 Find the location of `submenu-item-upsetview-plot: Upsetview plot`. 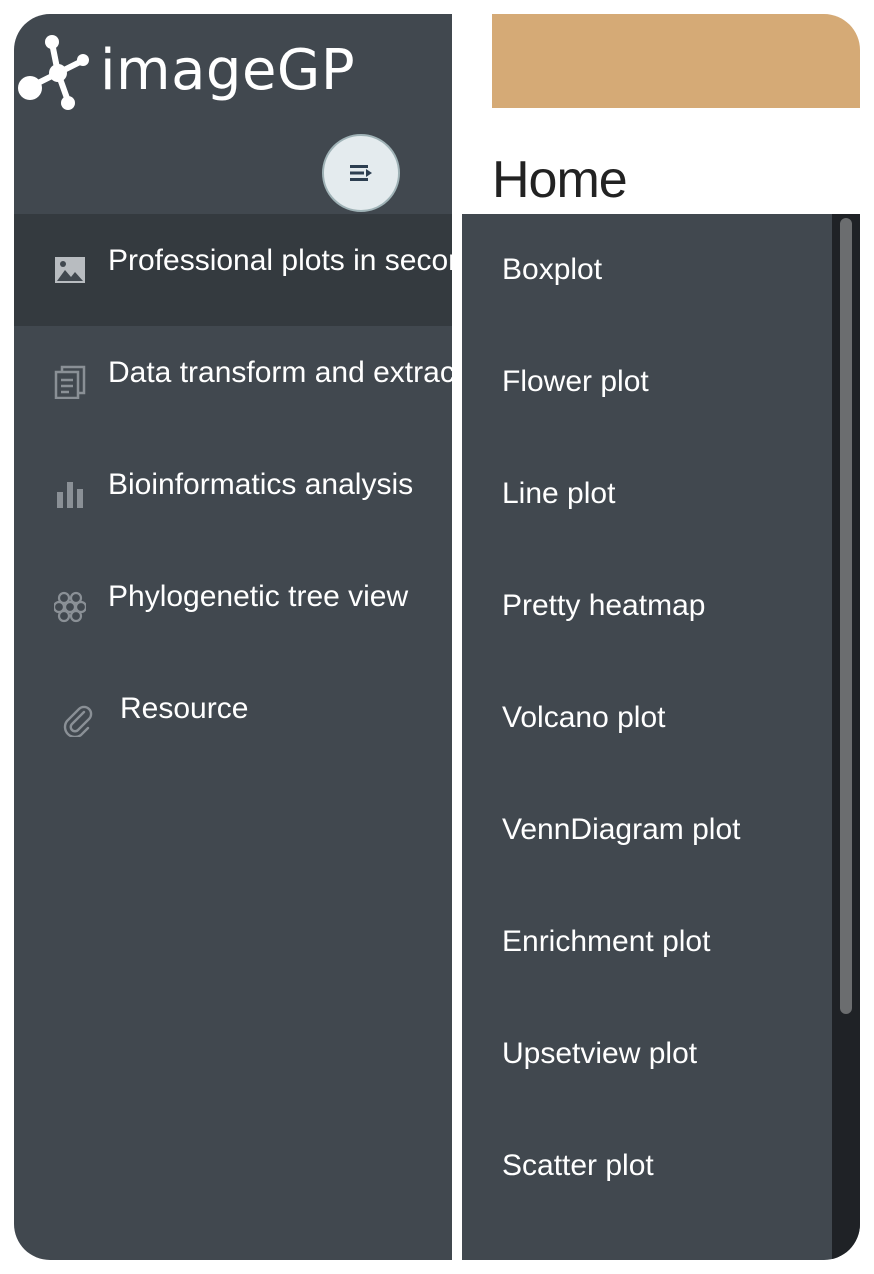

submenu-item-upsetview-plot: Upsetview plot is located at coordinates (647, 1054).